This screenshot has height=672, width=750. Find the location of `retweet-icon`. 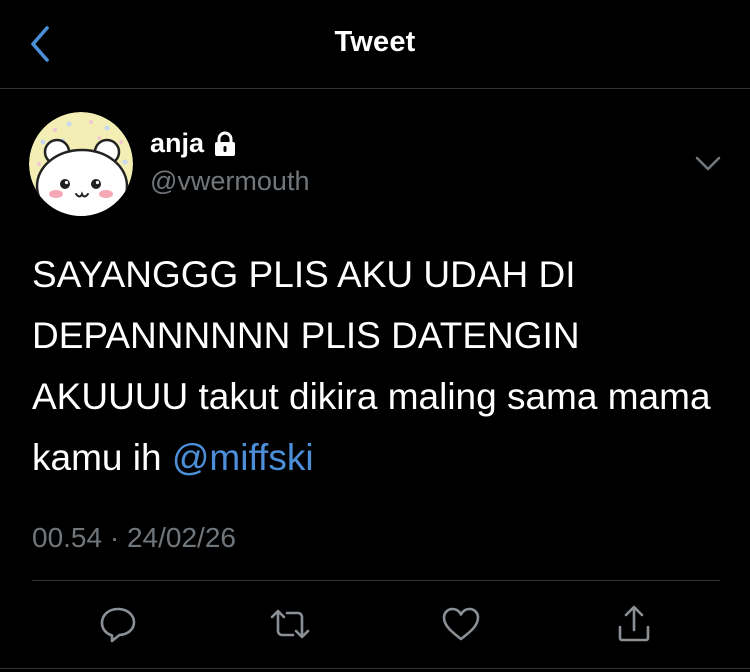

retweet-icon is located at coordinates (290, 624).